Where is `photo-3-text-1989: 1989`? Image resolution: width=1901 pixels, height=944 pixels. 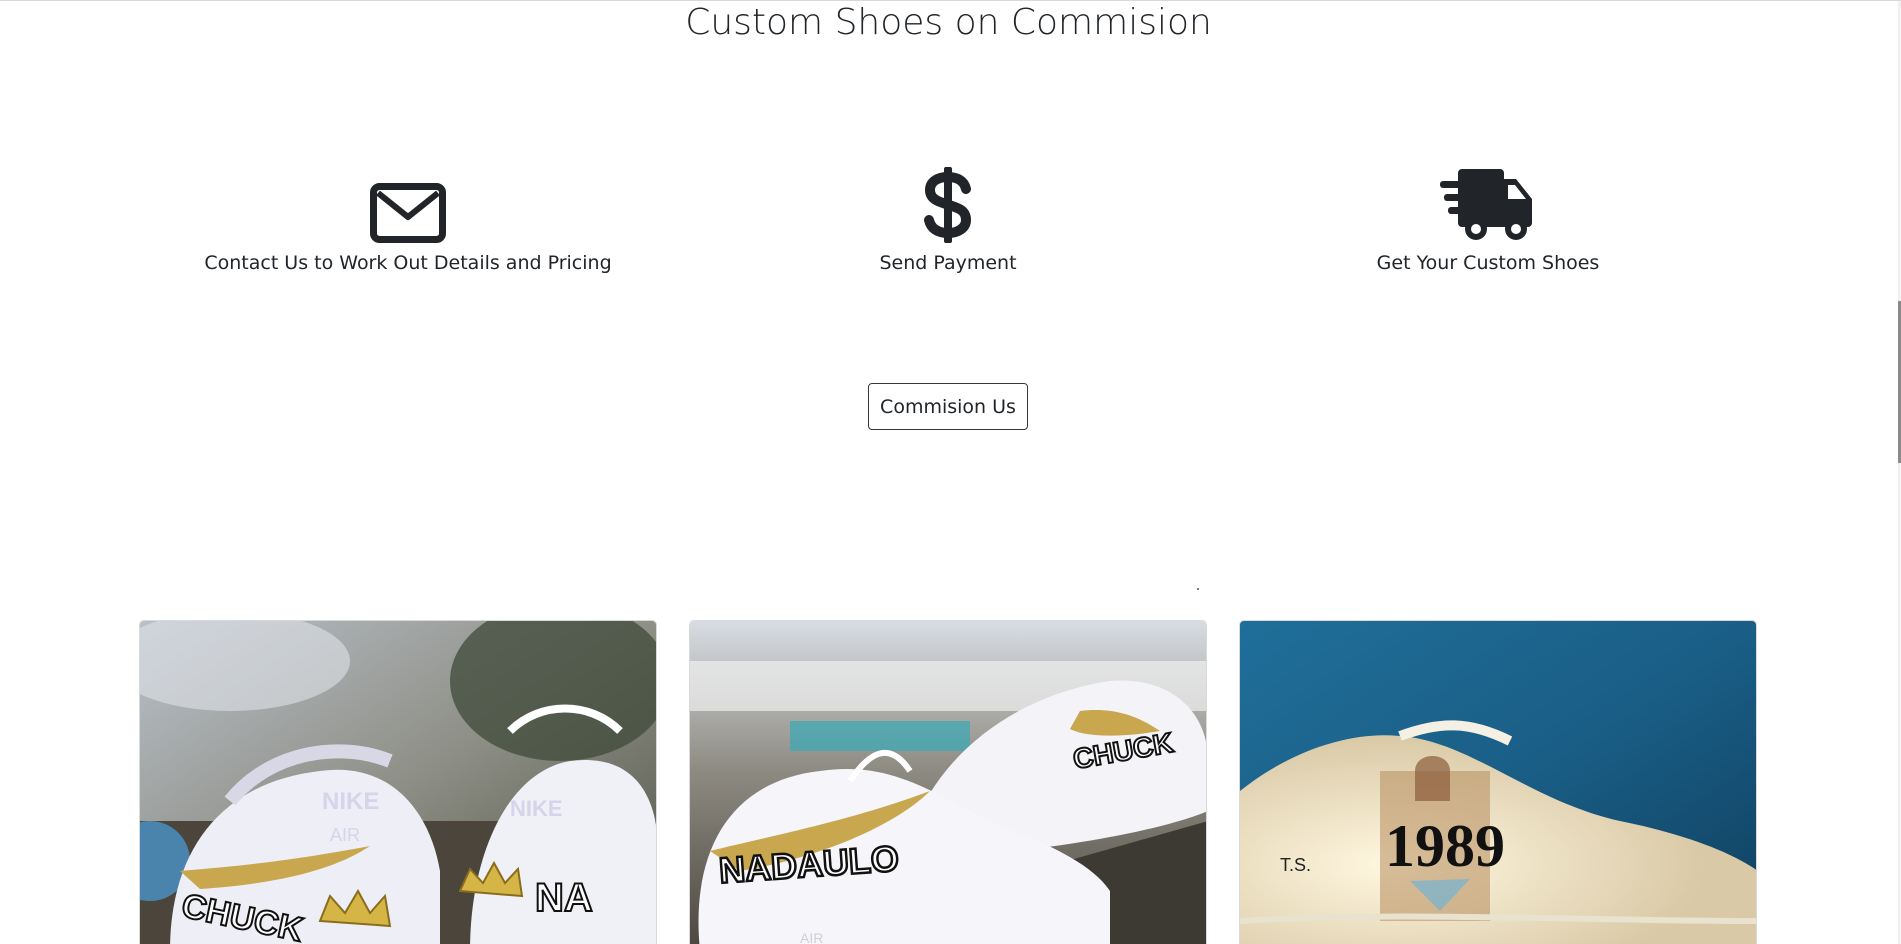
photo-3-text-1989: 1989 is located at coordinates (1445, 846).